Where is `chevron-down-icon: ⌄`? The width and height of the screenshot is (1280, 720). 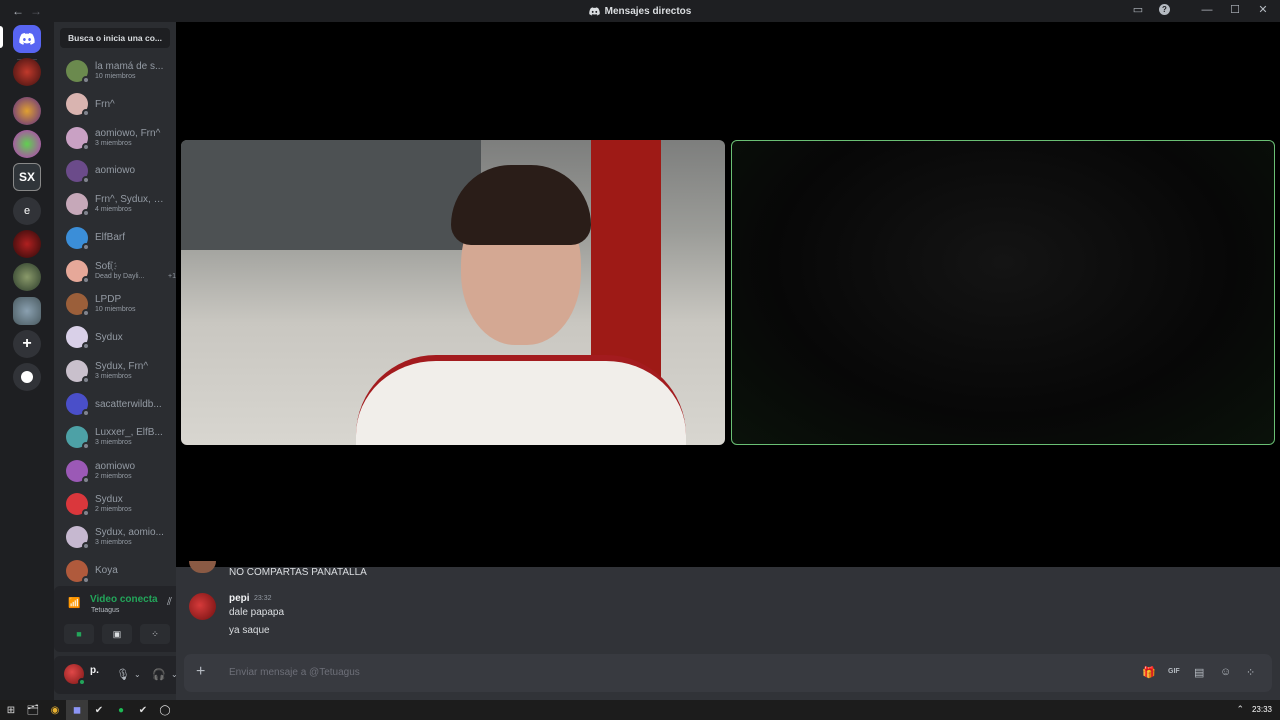
chevron-down-icon: ⌄ is located at coordinates (137, 674).